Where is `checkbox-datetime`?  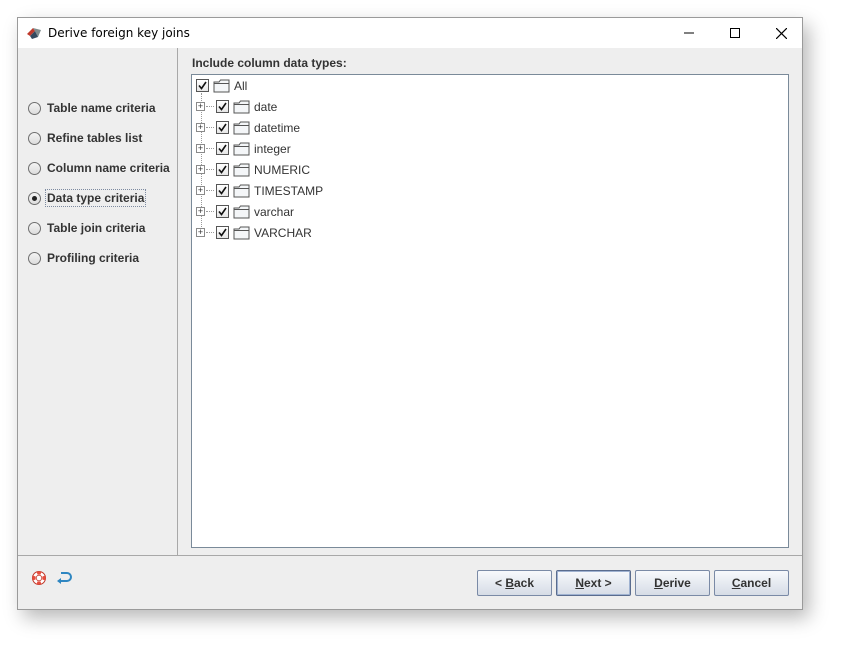
checkbox-datetime is located at coordinates (222, 127).